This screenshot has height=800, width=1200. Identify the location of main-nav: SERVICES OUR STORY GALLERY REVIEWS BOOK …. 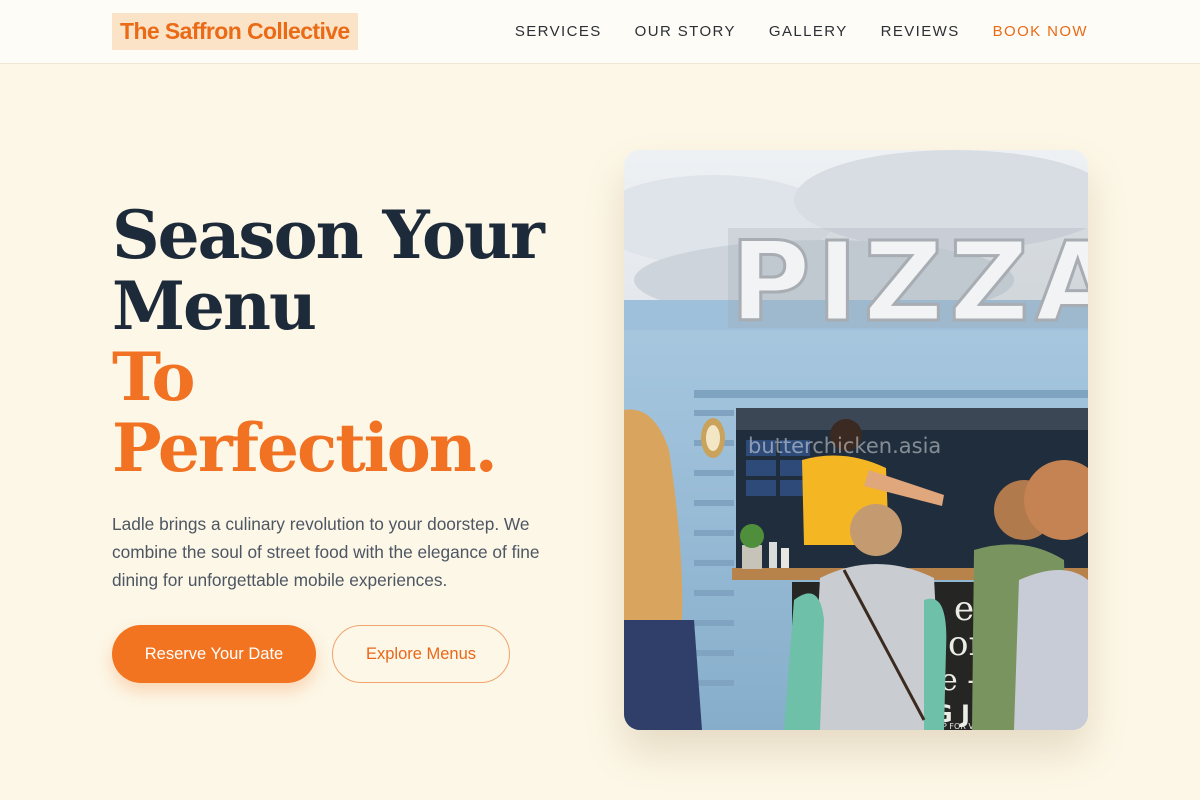
(785, 31).